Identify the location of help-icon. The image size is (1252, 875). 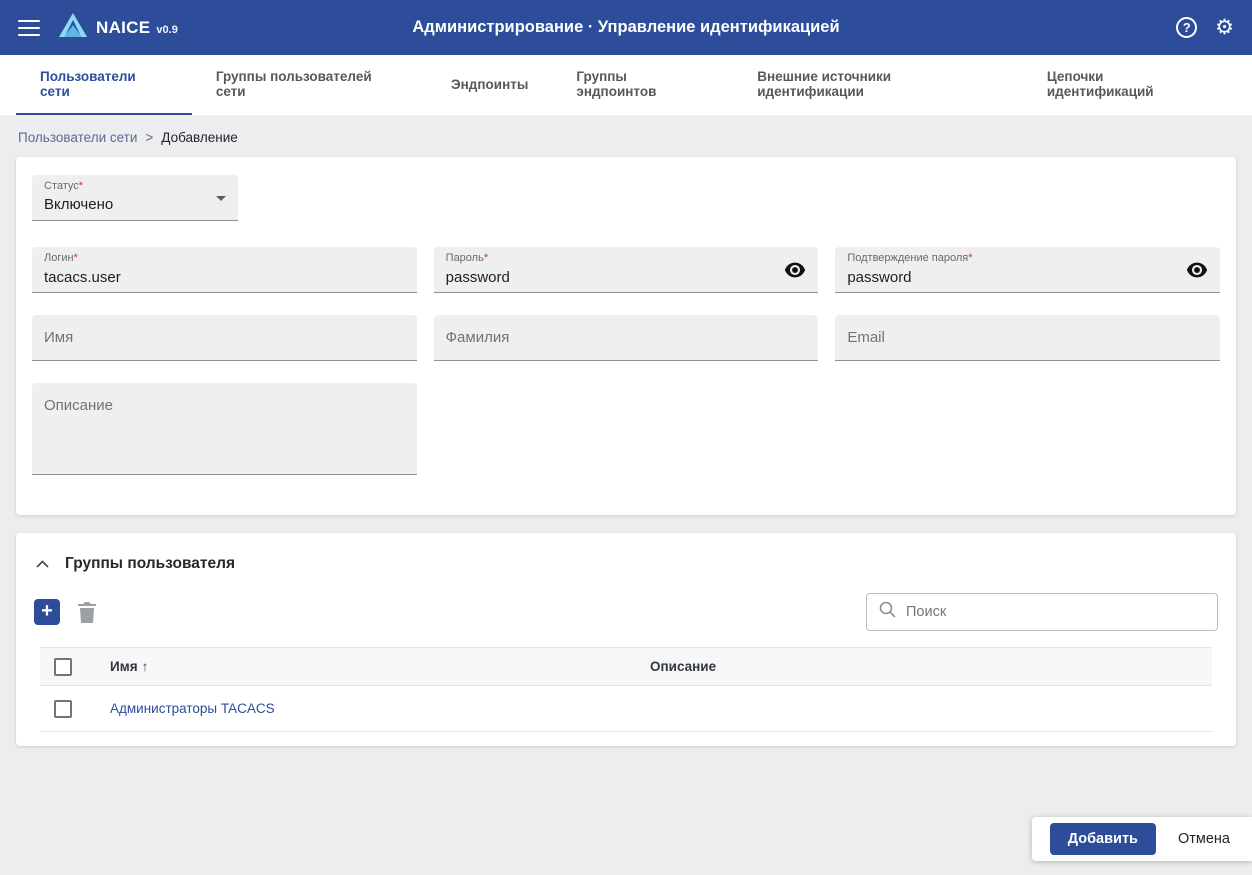
(1187, 27).